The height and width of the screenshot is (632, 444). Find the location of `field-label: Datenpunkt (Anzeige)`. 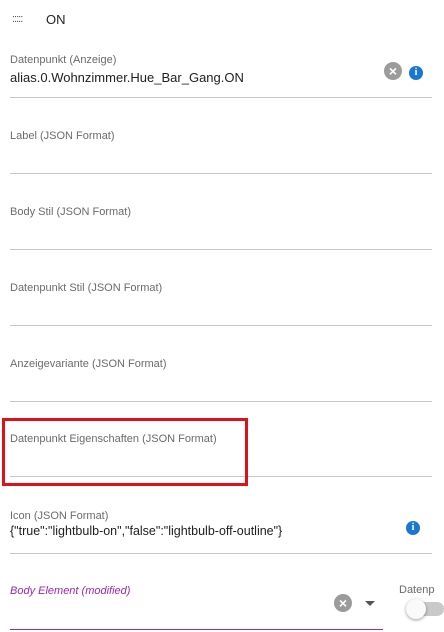

field-label: Datenpunkt (Anzeige) is located at coordinates (63, 60).